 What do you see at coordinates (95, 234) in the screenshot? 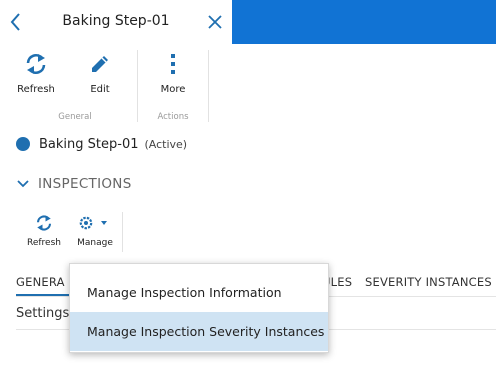
I see `manage-dropdown-button: Manage` at bounding box center [95, 234].